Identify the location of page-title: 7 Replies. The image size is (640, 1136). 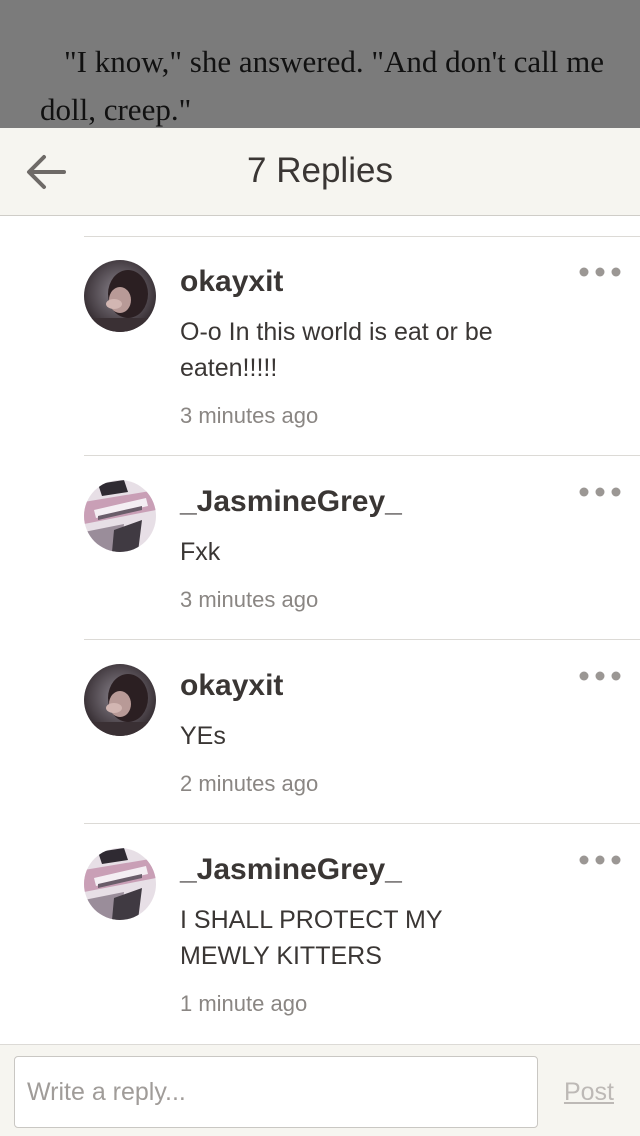
(320, 170).